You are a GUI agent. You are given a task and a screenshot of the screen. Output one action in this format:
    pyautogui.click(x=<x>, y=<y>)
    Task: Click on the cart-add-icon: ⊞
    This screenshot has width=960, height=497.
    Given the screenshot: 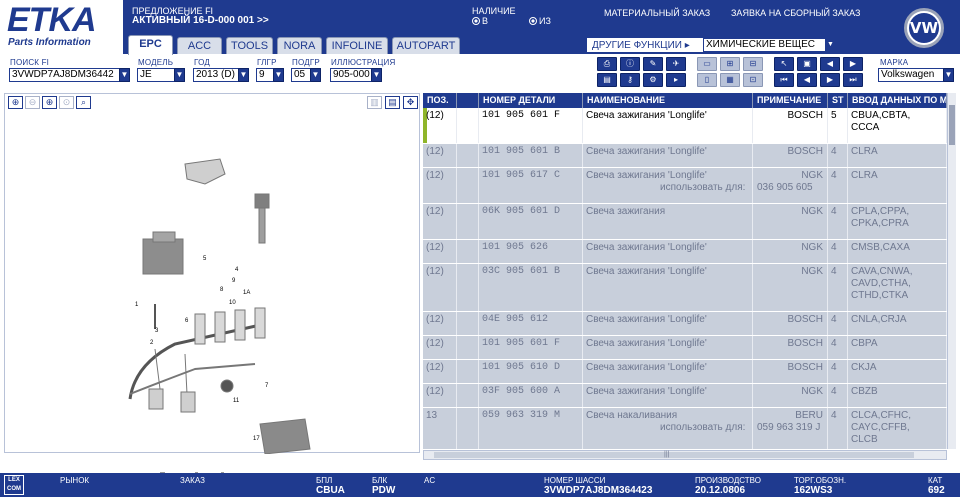 What is the action you would take?
    pyautogui.click(x=730, y=64)
    